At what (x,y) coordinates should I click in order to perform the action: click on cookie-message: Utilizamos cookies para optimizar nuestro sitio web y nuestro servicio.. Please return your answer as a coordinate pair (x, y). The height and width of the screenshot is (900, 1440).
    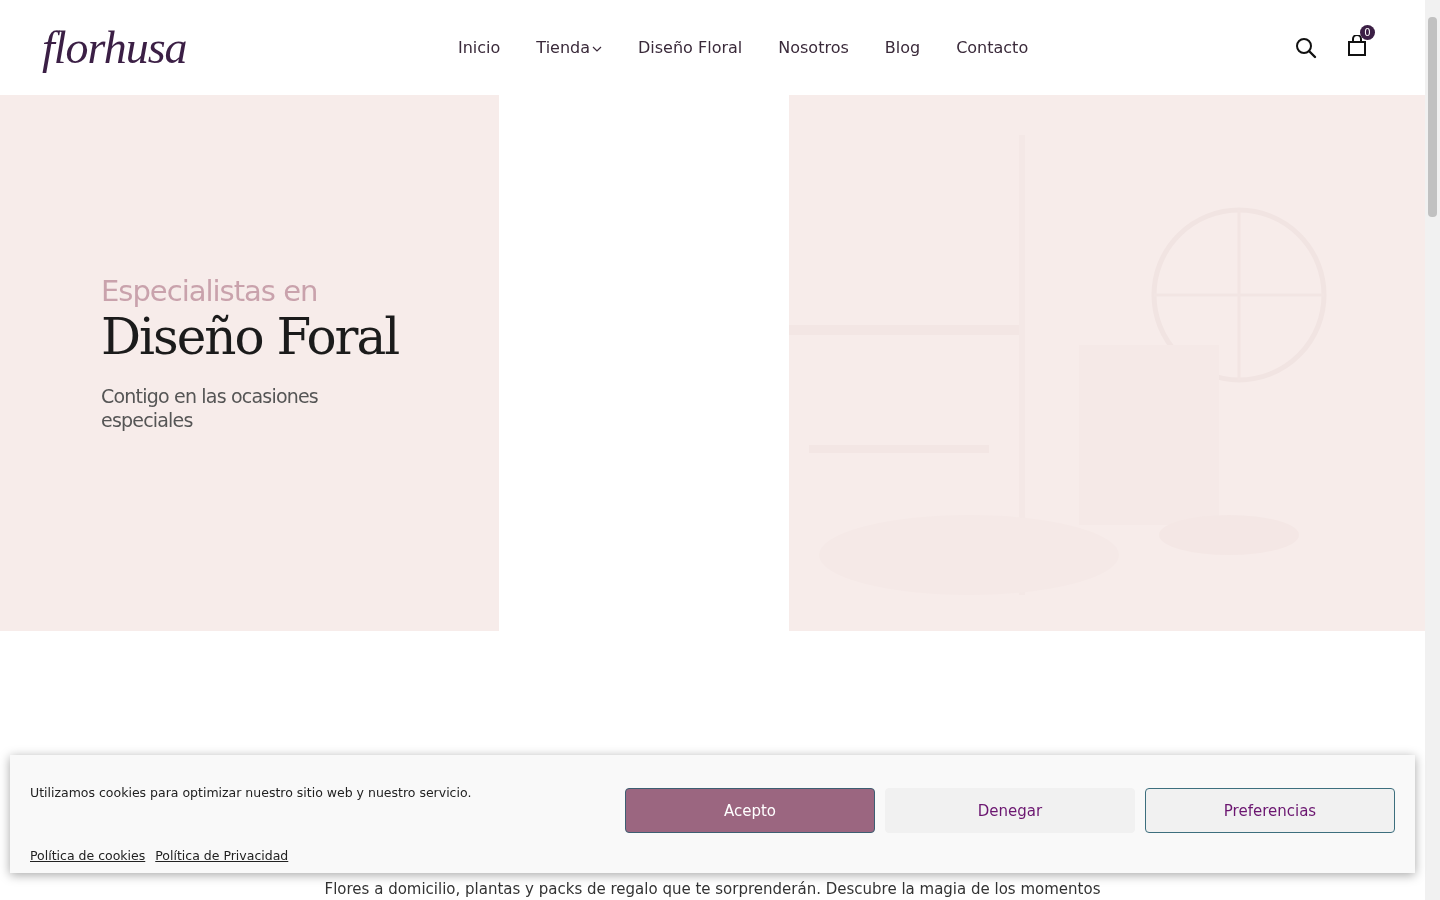
    Looking at the image, I should click on (251, 792).